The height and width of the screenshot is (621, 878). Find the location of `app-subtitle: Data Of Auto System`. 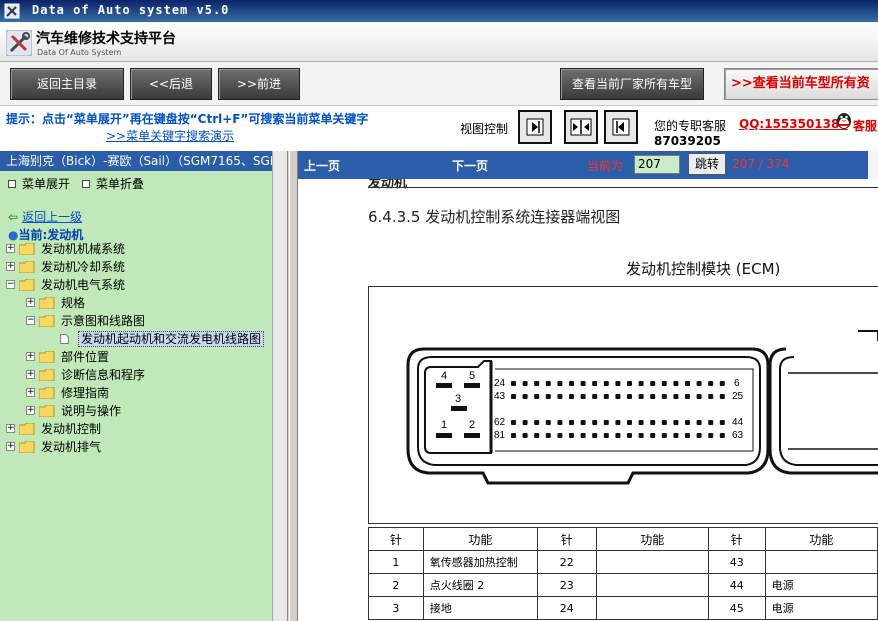

app-subtitle: Data Of Auto System is located at coordinates (79, 52).